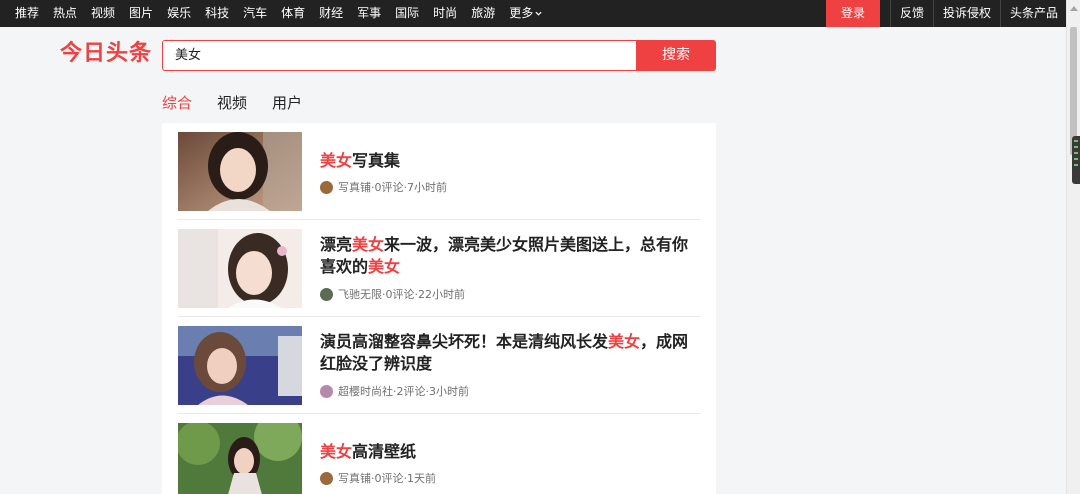 This screenshot has height=494, width=1080. What do you see at coordinates (1076, 160) in the screenshot?
I see `side-panel-handle` at bounding box center [1076, 160].